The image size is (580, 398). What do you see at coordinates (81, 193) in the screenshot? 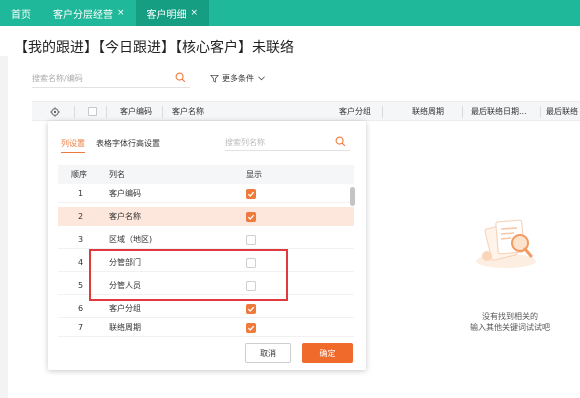
I see `row-order: 1` at bounding box center [81, 193].